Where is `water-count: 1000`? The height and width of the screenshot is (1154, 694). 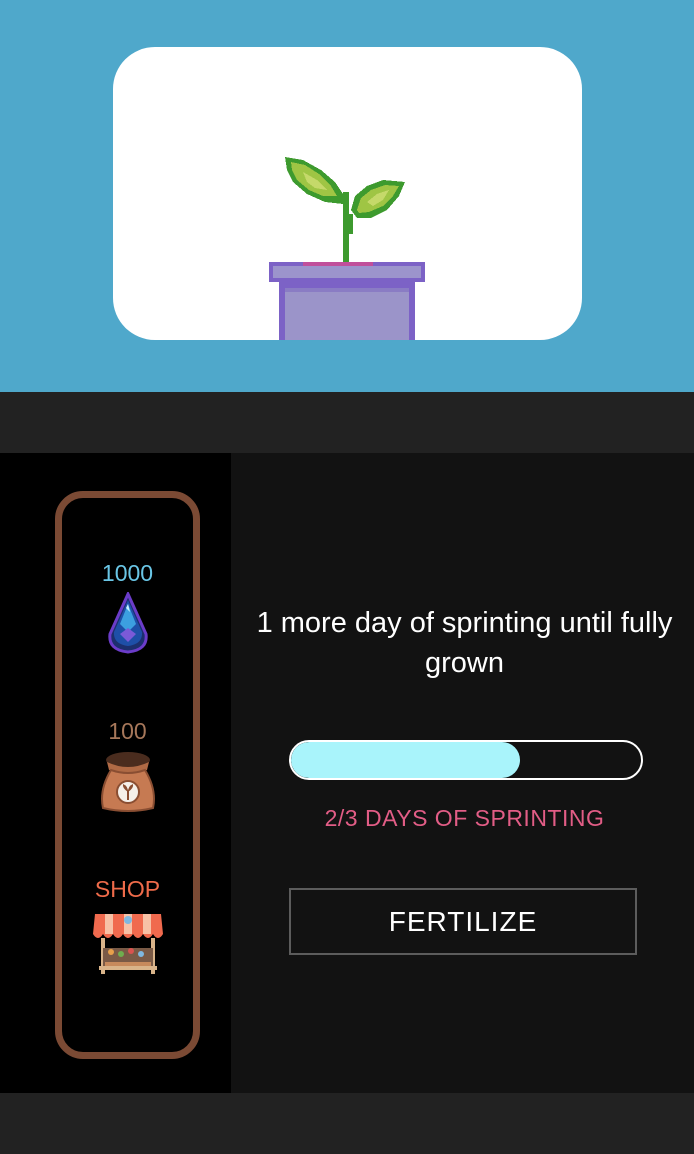
water-count: 1000 is located at coordinates (127, 573).